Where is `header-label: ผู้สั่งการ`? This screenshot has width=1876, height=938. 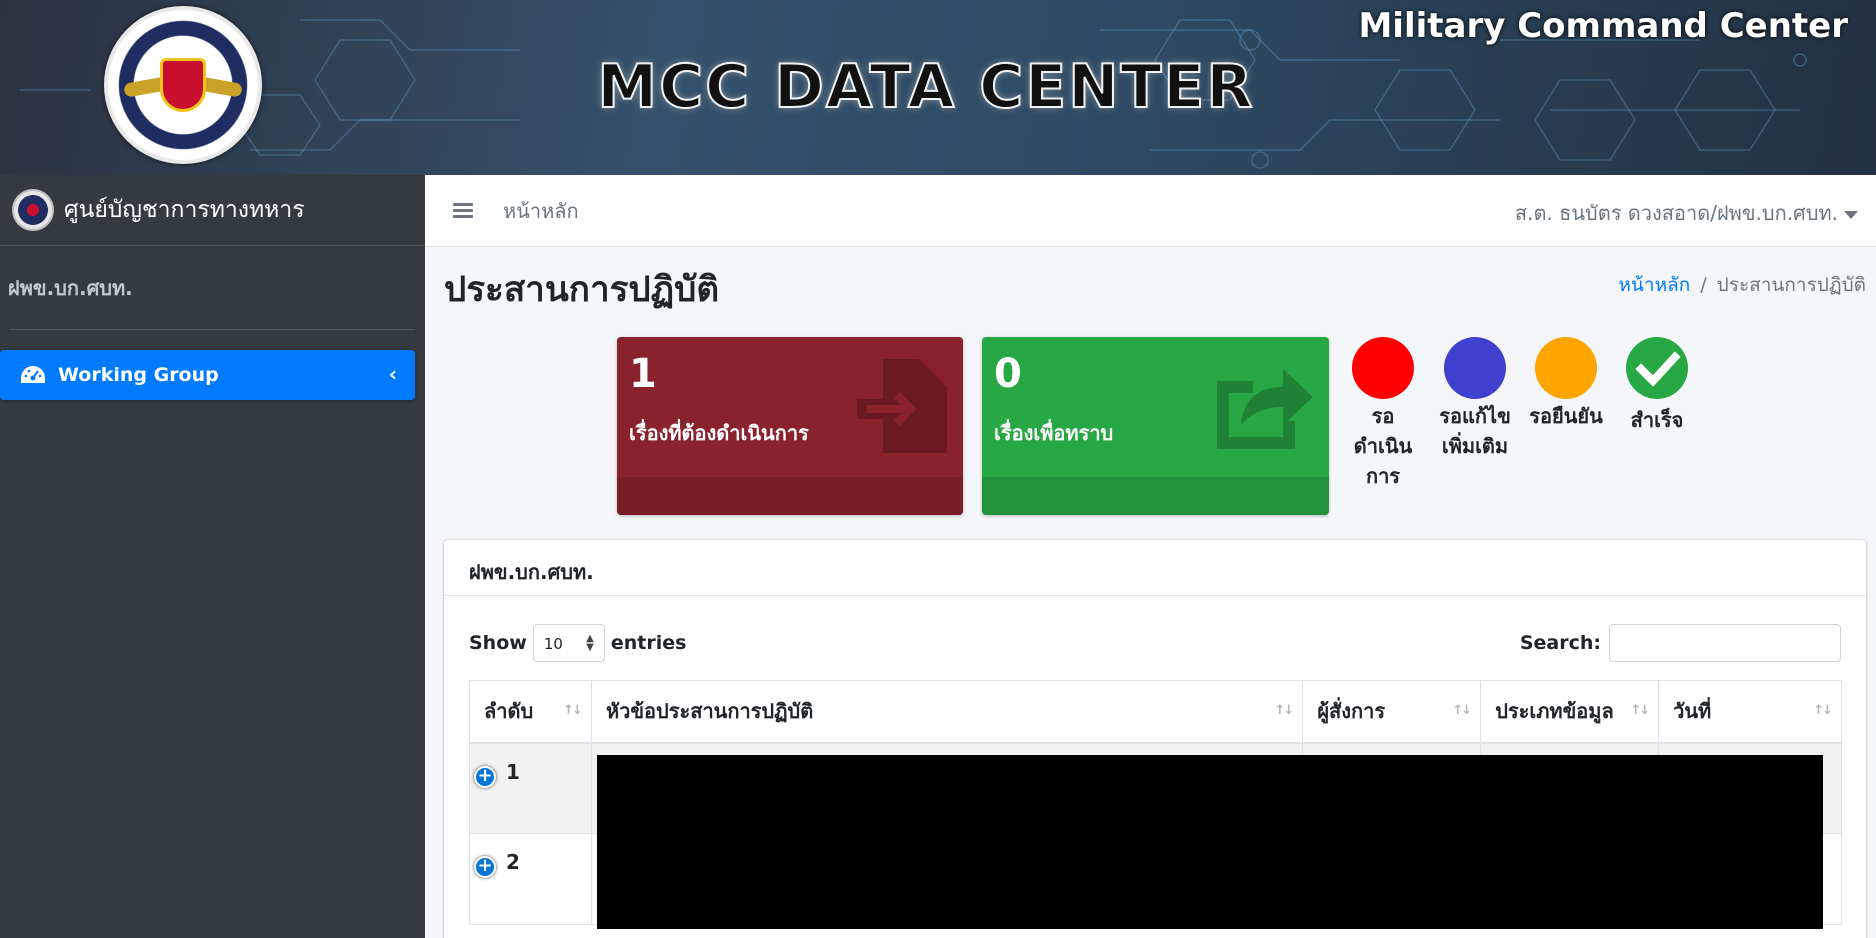 header-label: ผู้สั่งการ is located at coordinates (1351, 711).